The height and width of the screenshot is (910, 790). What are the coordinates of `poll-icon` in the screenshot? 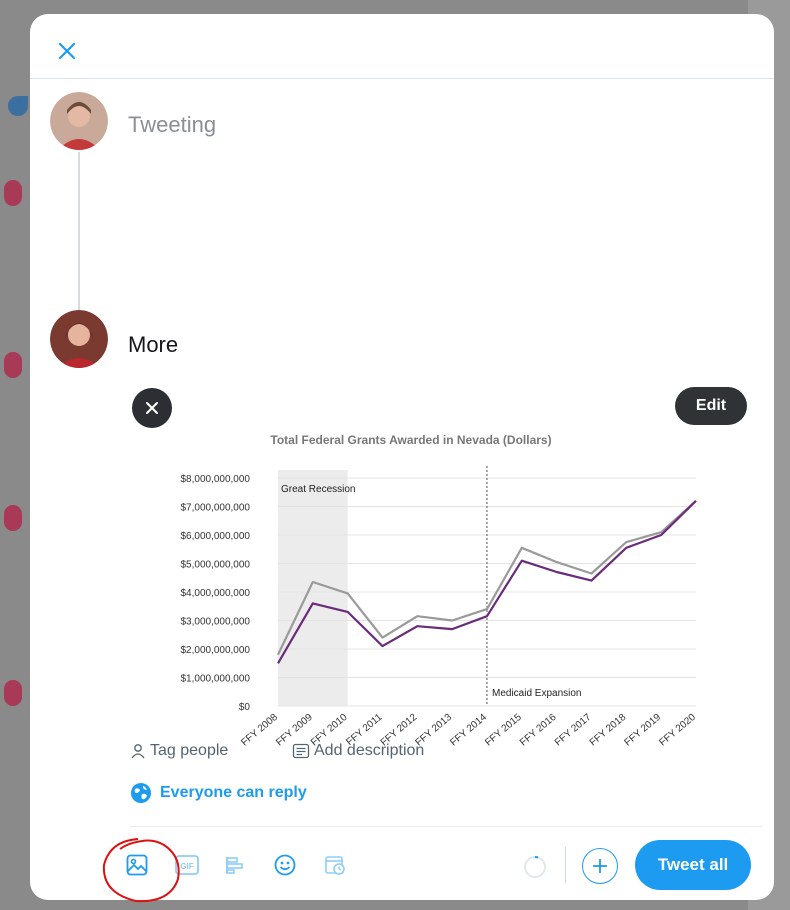 It's located at (234, 865).